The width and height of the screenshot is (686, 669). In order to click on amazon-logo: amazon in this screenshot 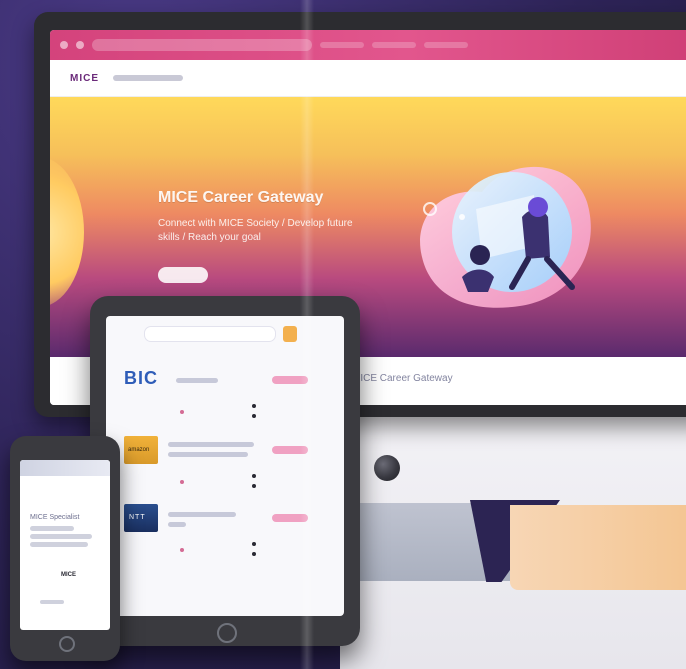, I will do `click(141, 450)`.